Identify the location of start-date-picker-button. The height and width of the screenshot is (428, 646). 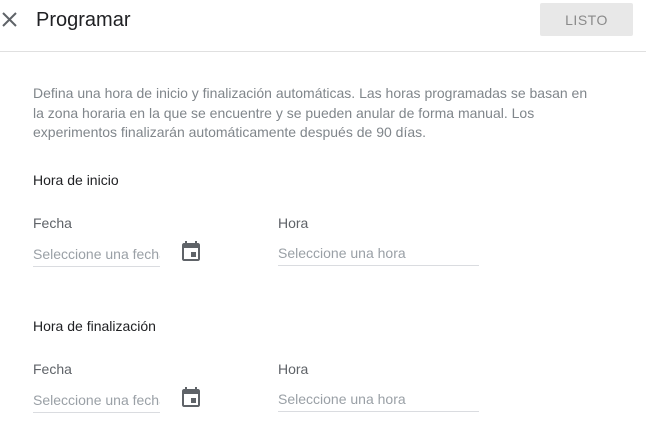
(191, 252).